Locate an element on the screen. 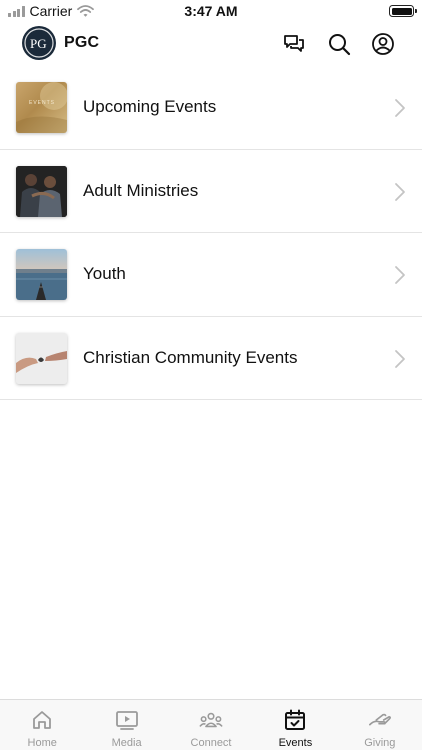 This screenshot has height=750, width=422. tab-media: Media is located at coordinates (126, 725).